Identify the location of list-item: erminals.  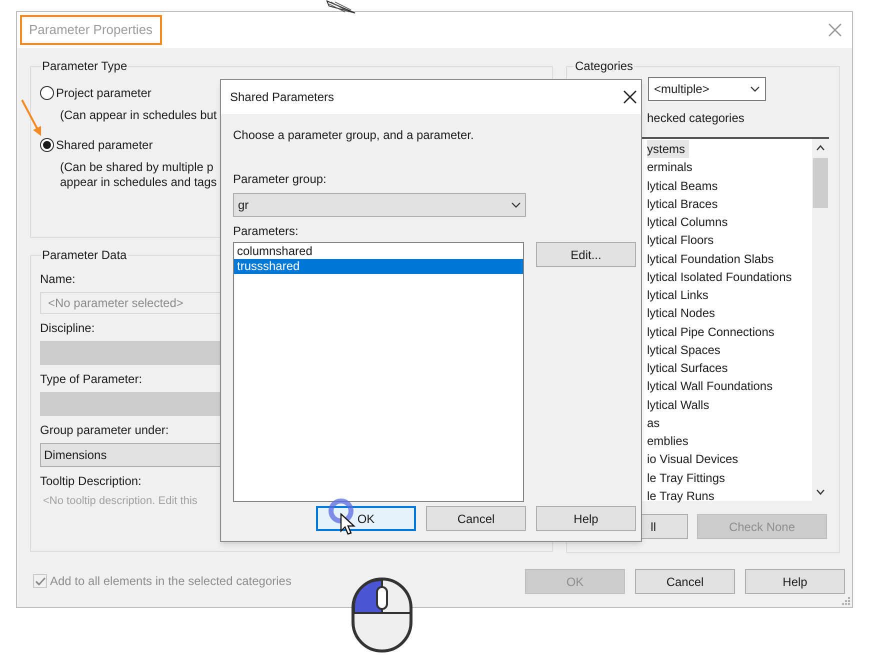
(671, 167).